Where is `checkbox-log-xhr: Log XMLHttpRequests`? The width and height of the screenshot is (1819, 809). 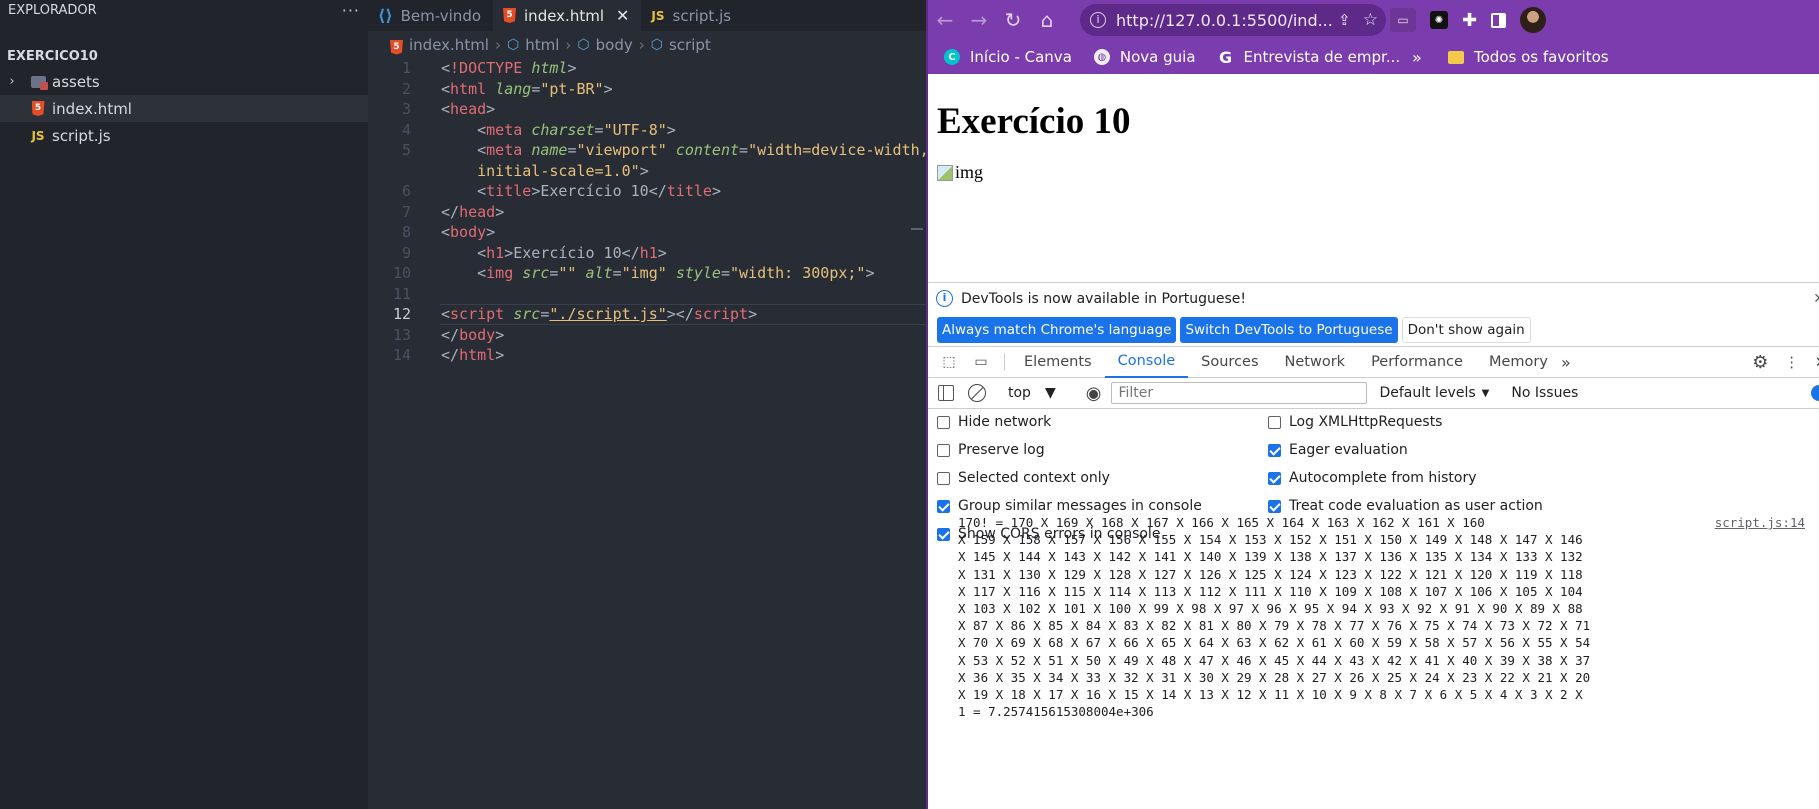 checkbox-log-xhr: Log XMLHttpRequests is located at coordinates (1355, 422).